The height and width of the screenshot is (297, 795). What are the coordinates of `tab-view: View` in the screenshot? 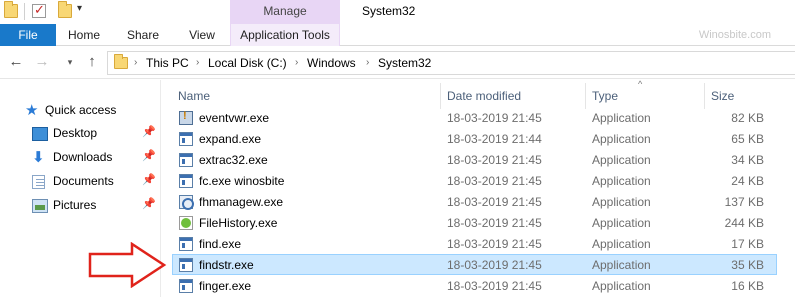 It's located at (202, 35).